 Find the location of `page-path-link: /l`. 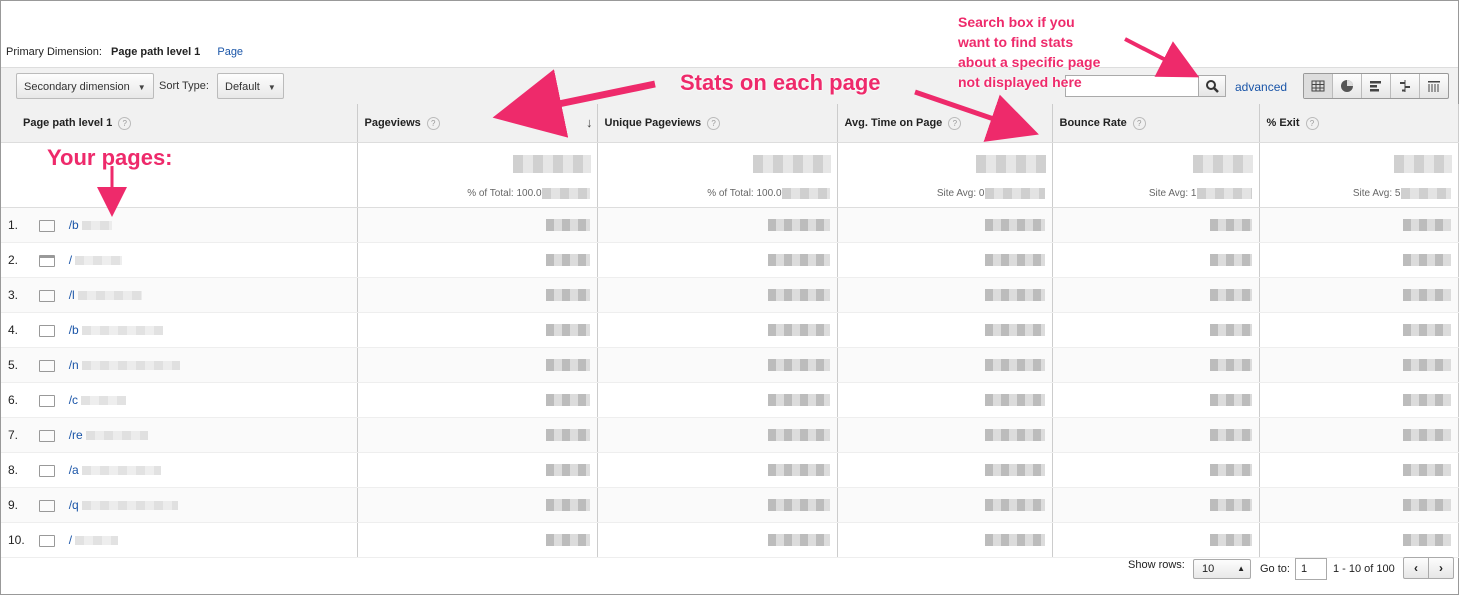

page-path-link: /l is located at coordinates (72, 295).